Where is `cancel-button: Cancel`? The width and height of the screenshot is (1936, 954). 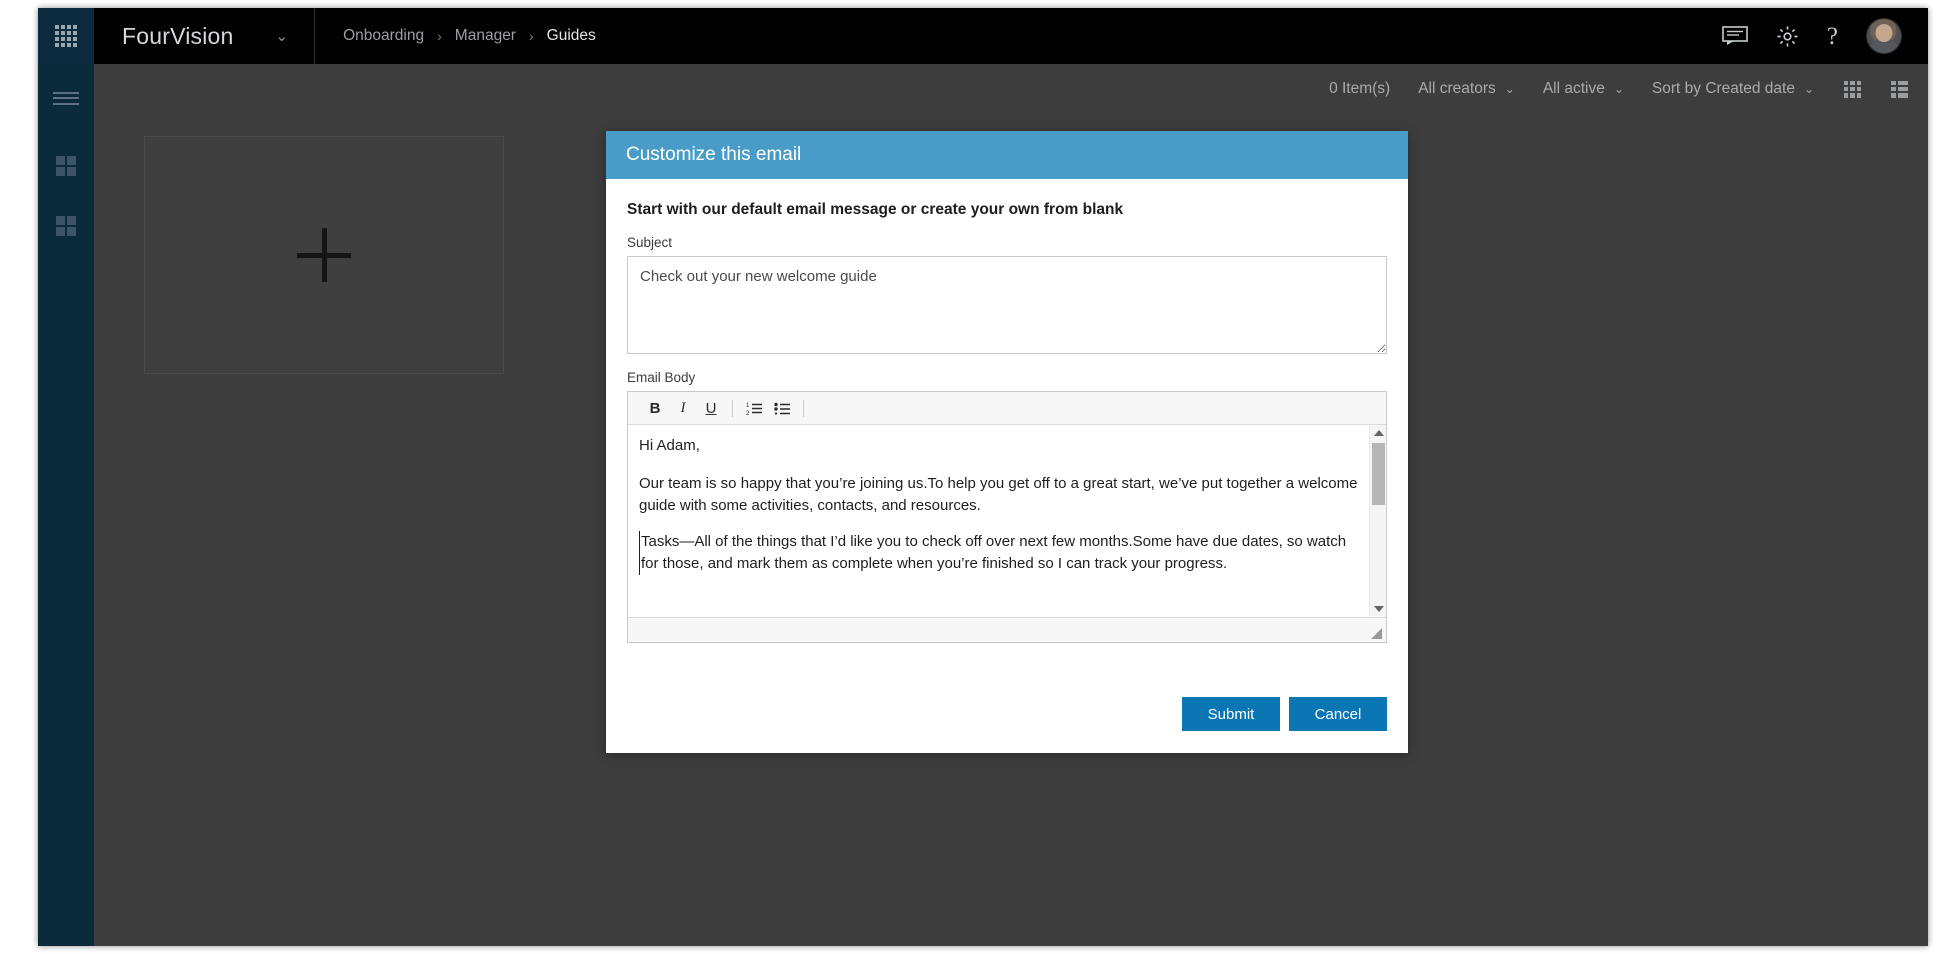
cancel-button: Cancel is located at coordinates (1338, 714).